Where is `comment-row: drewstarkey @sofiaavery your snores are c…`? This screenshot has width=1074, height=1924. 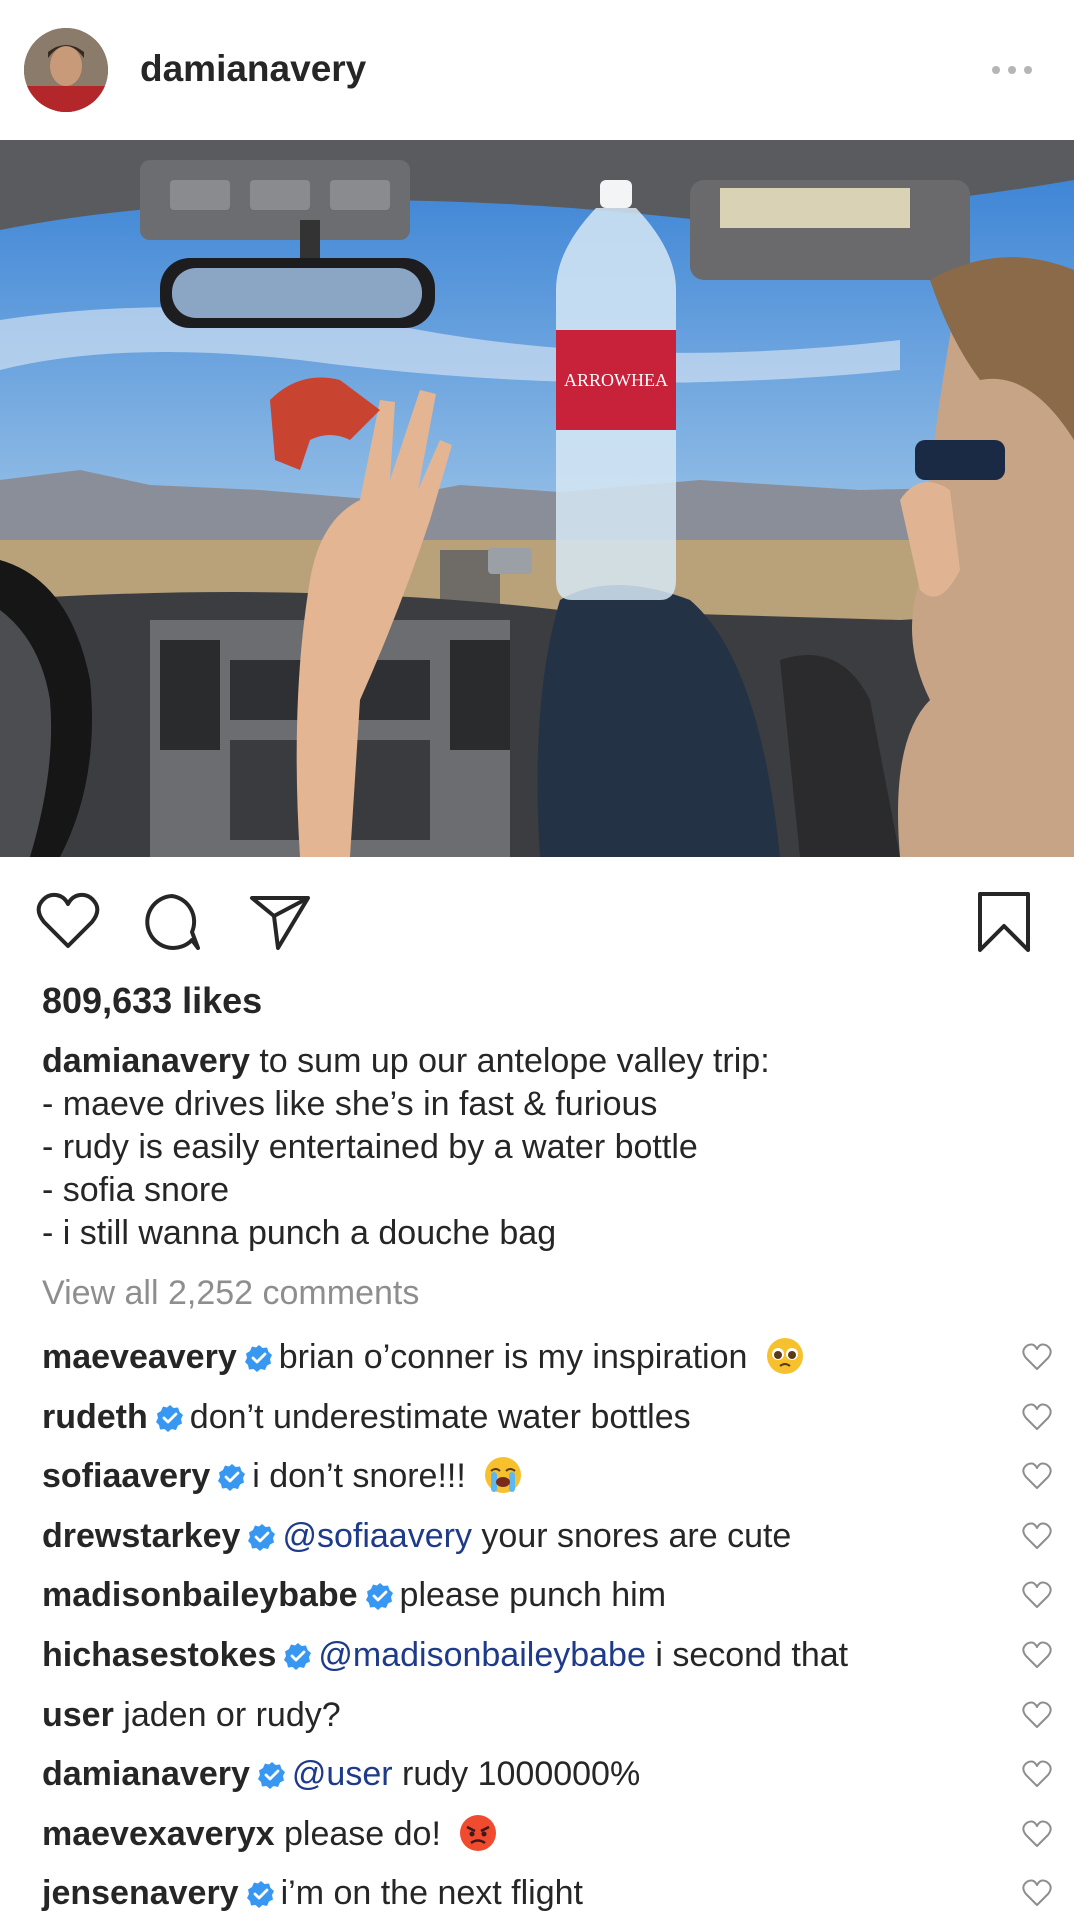 comment-row: drewstarkey @sofiaavery your snores are c… is located at coordinates (547, 1537).